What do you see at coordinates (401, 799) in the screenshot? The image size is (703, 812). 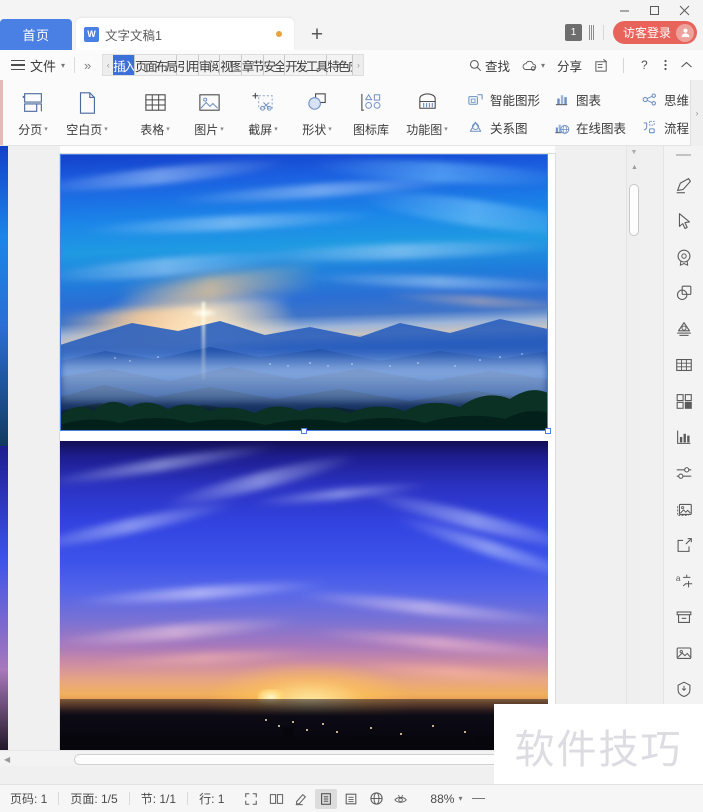 I see `eye-protection-button` at bounding box center [401, 799].